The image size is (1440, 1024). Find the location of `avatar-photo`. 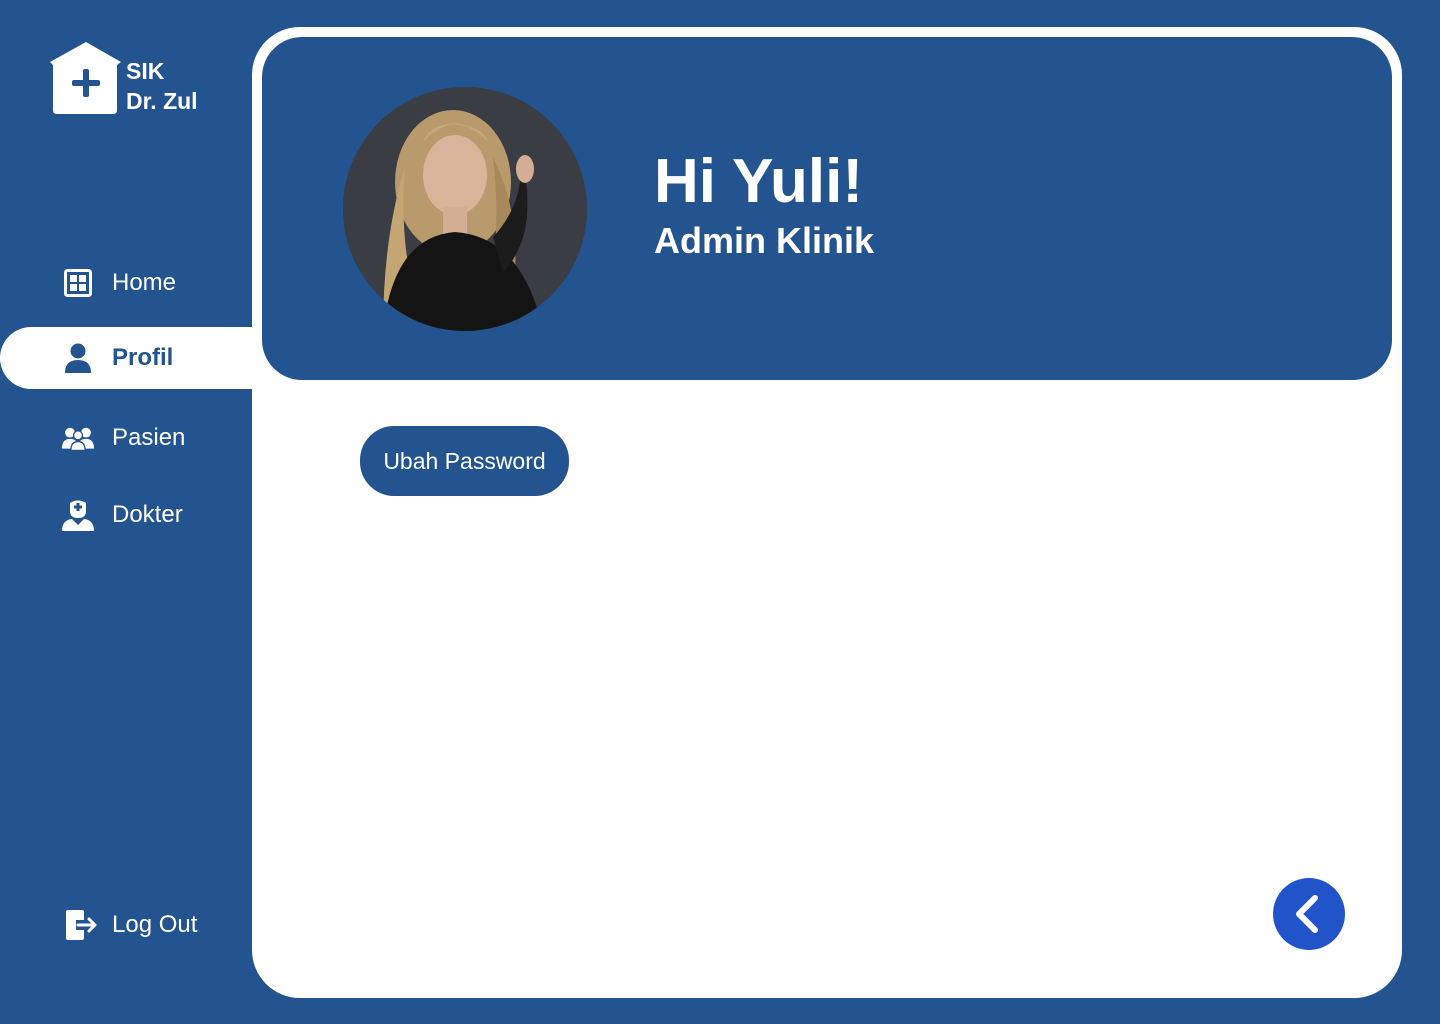

avatar-photo is located at coordinates (465, 209).